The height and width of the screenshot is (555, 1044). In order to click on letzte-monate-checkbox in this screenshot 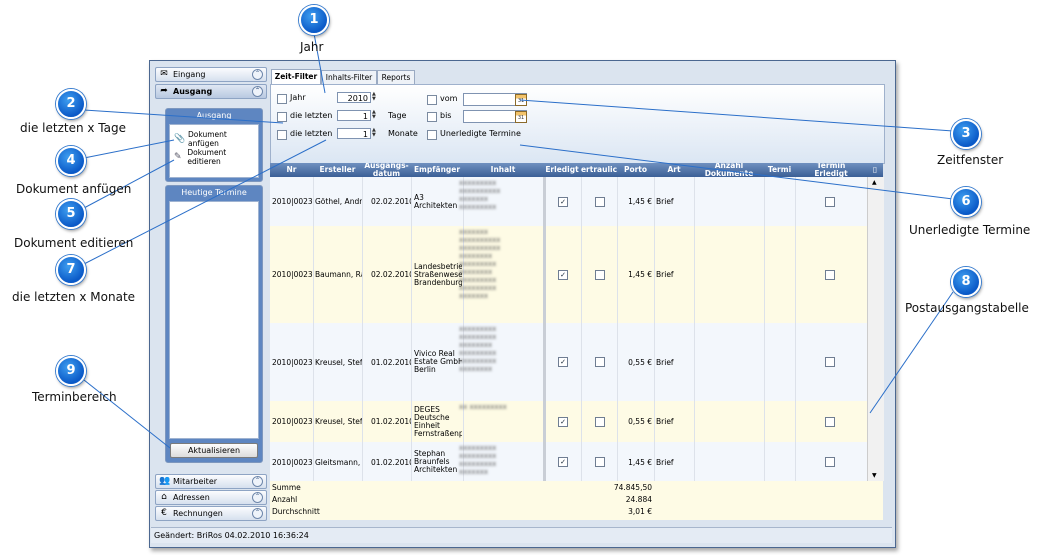, I will do `click(282, 135)`.